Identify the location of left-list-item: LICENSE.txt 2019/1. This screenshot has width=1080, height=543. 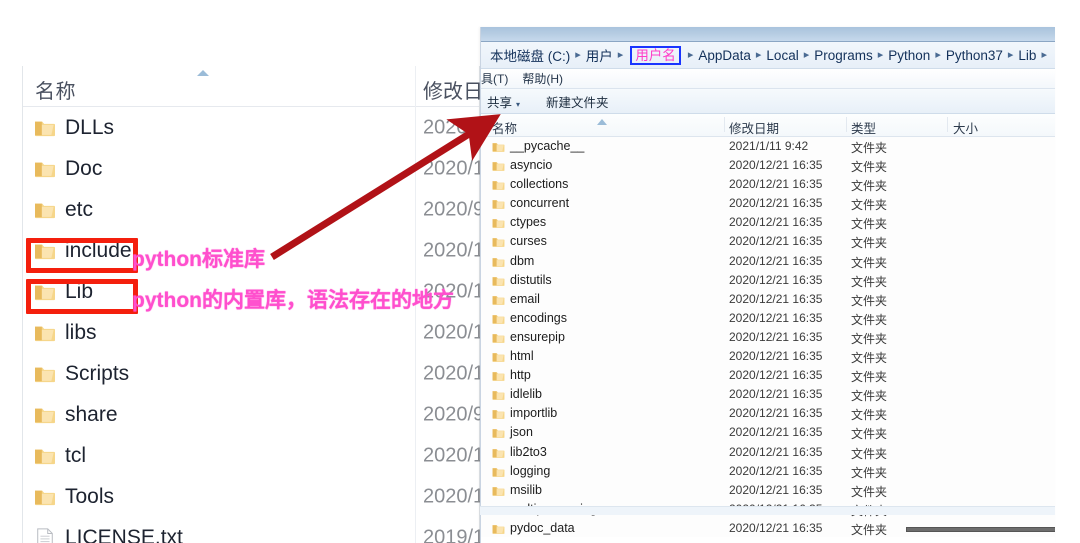
(253, 530).